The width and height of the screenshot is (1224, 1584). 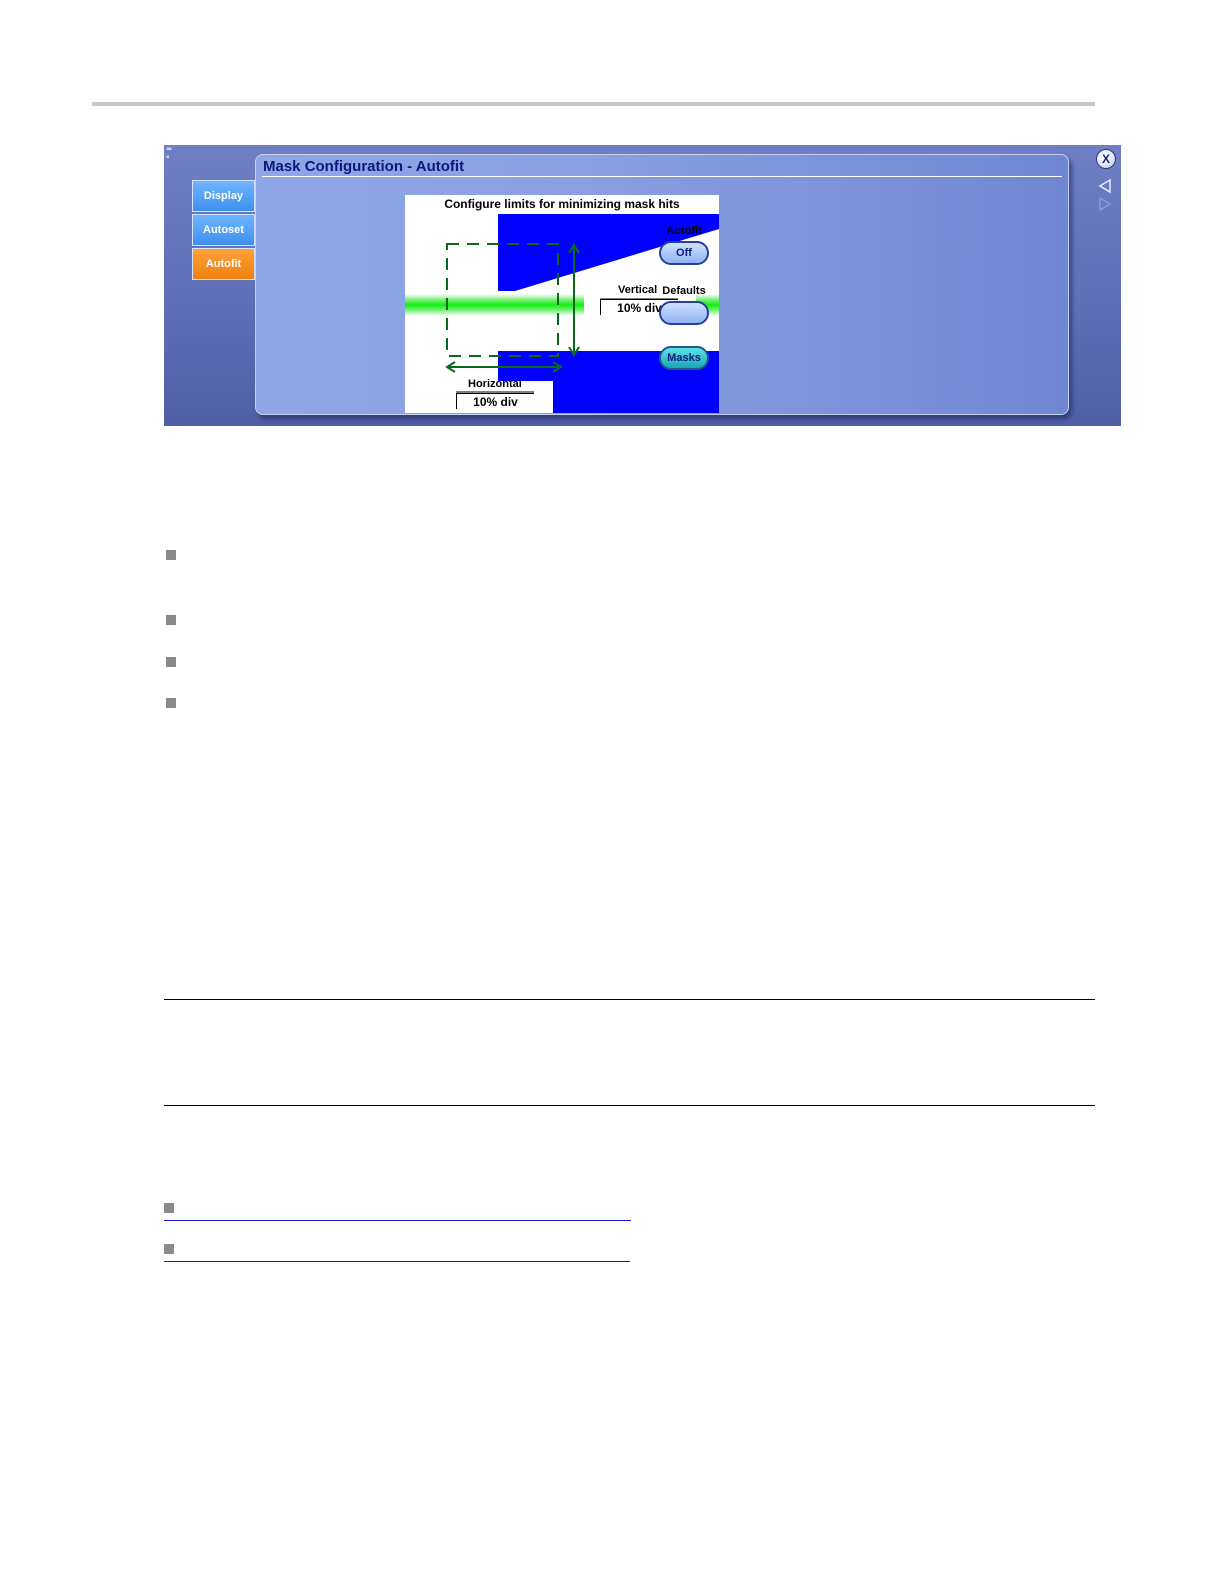 I want to click on note-rule-top, so click(x=629, y=999).